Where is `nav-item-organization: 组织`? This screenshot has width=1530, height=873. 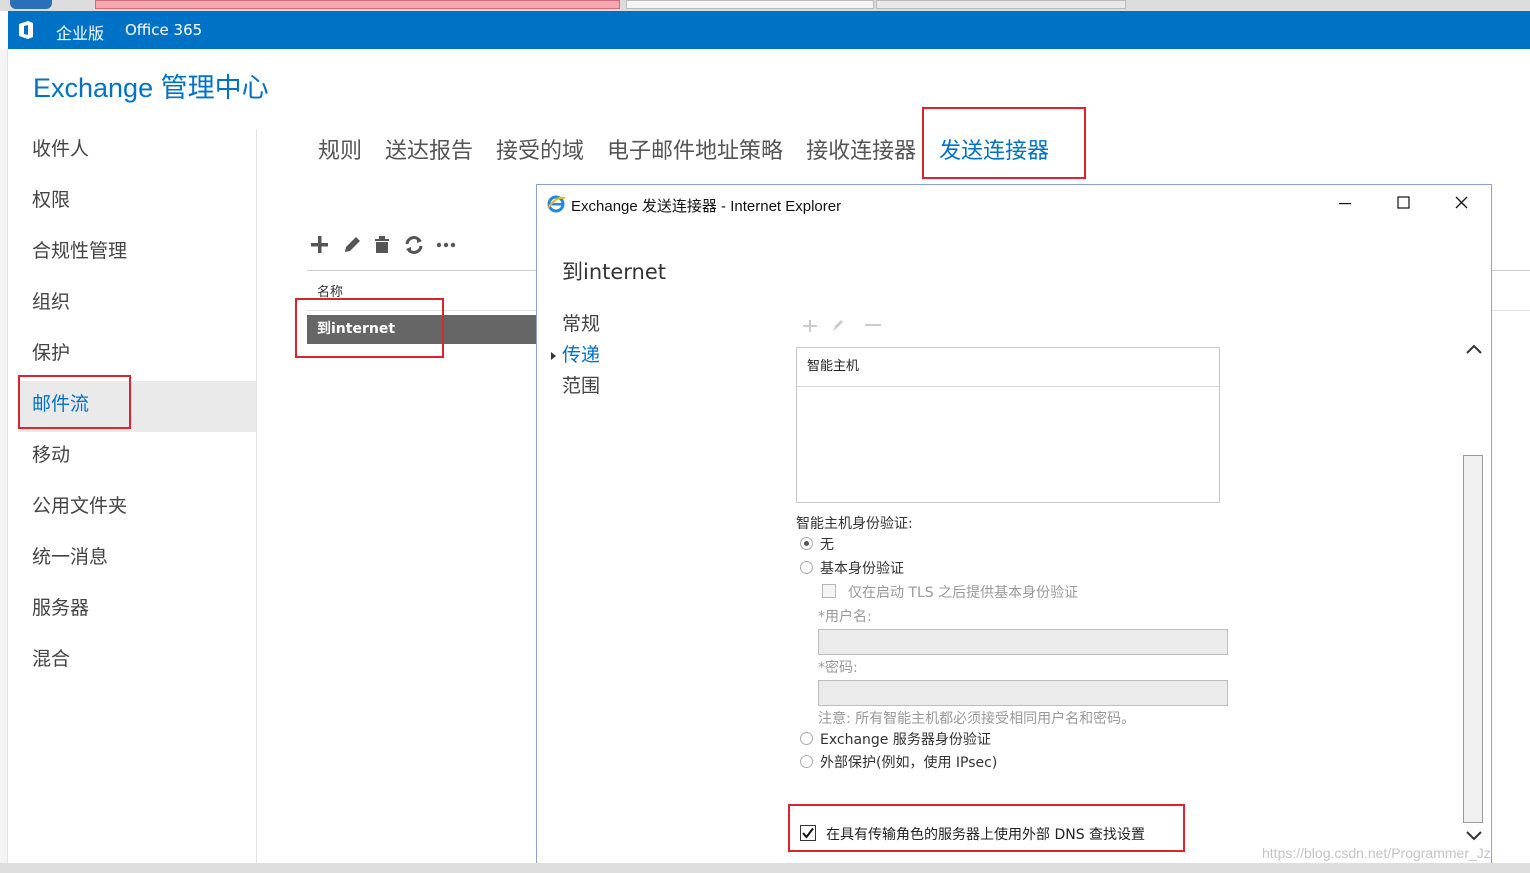 nav-item-organization: 组织 is located at coordinates (137, 304).